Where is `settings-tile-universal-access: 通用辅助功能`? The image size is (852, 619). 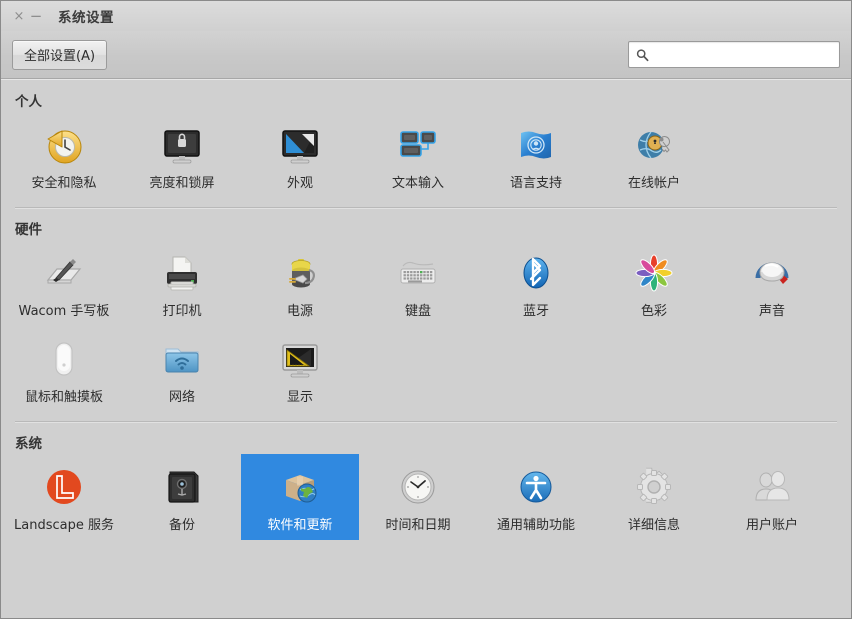 settings-tile-universal-access: 通用辅助功能 is located at coordinates (536, 497).